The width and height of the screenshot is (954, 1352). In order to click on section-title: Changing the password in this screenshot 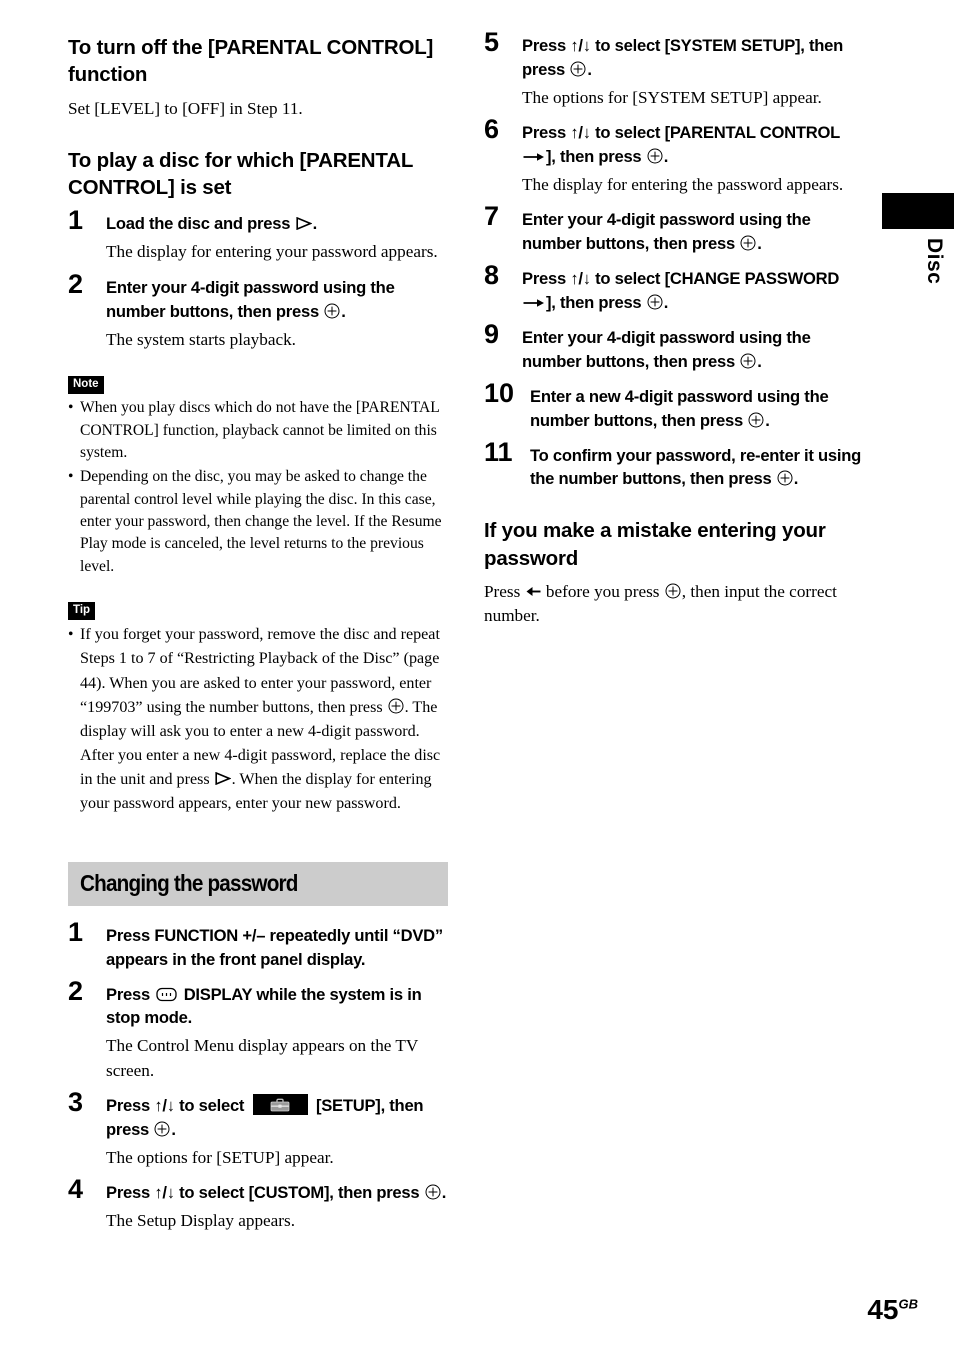, I will do `click(189, 883)`.